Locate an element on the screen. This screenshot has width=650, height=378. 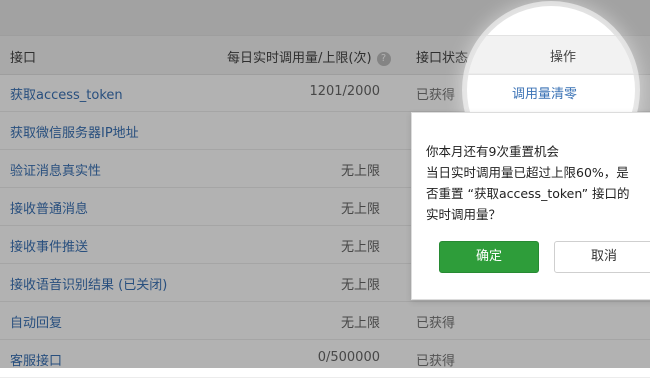
popover-line: 当日实时调用量已超过上限60%，是 is located at coordinates (527, 172).